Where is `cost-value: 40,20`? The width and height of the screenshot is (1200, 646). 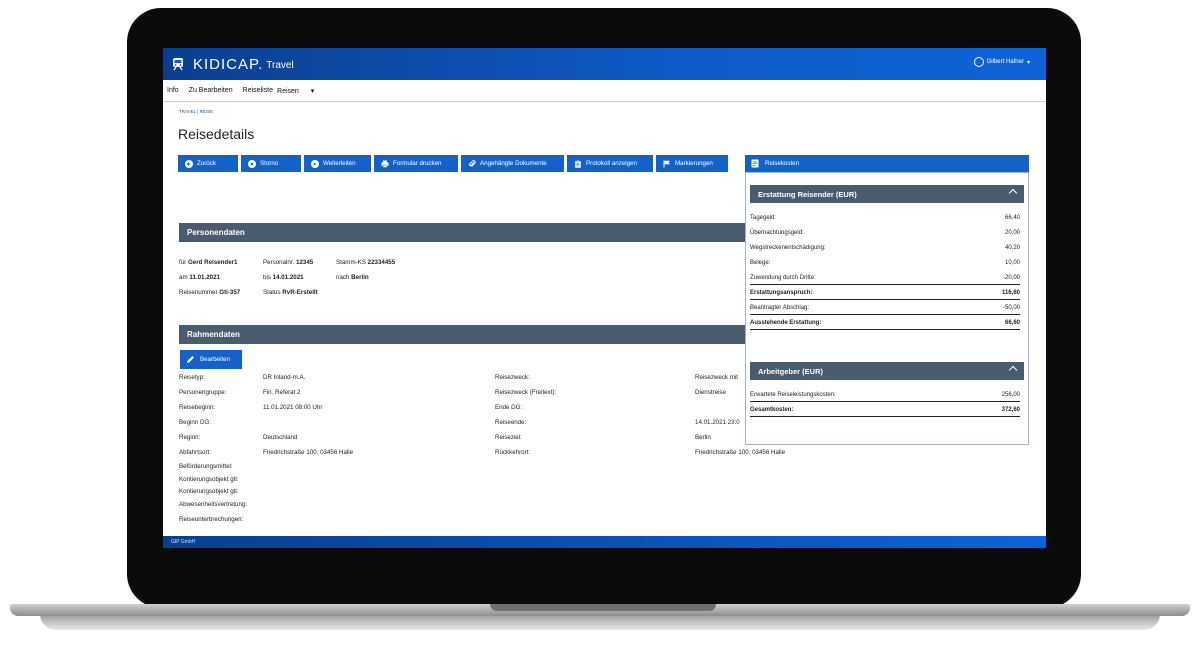
cost-value: 40,20 is located at coordinates (1012, 248).